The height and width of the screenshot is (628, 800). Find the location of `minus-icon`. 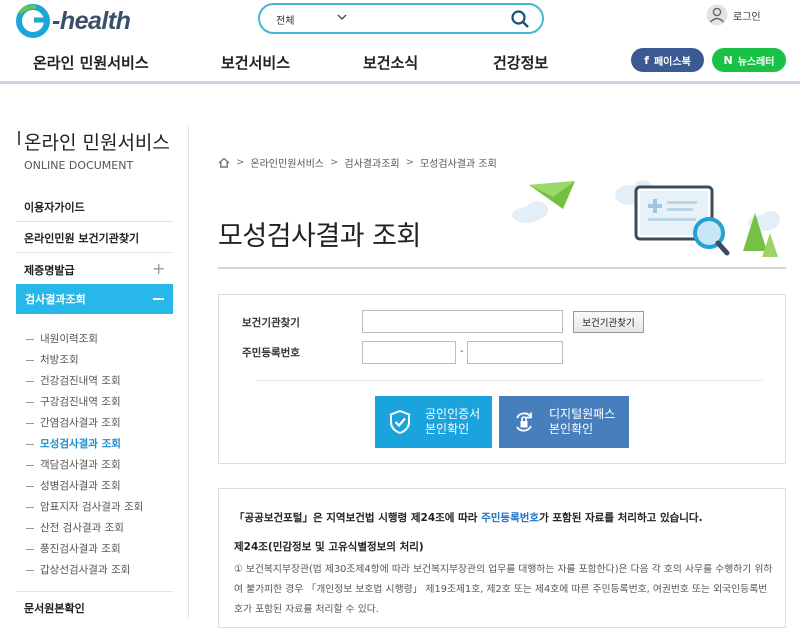

minus-icon is located at coordinates (158, 299).